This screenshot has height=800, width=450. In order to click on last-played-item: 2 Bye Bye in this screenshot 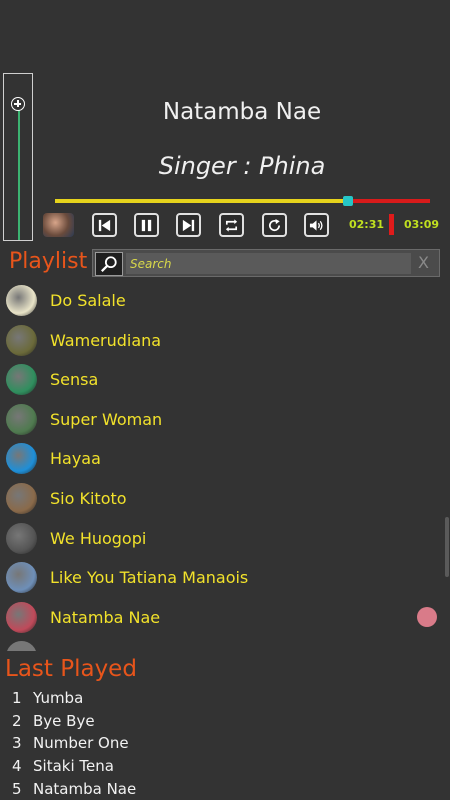, I will do `click(225, 723)`.